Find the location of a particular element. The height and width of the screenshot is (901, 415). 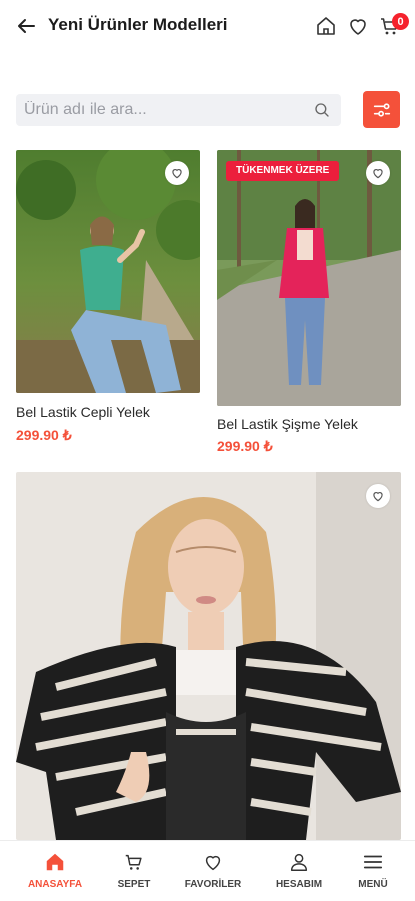

cart-count-badge: 0 is located at coordinates (400, 21).